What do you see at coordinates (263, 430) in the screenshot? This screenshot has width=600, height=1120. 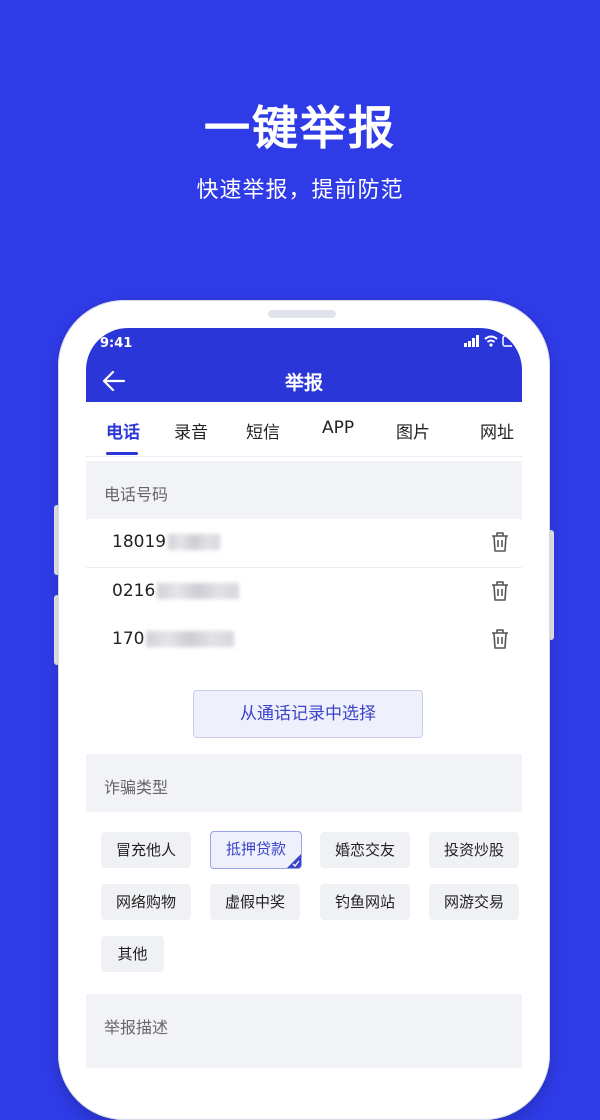 I see `tab-sms: 短信` at bounding box center [263, 430].